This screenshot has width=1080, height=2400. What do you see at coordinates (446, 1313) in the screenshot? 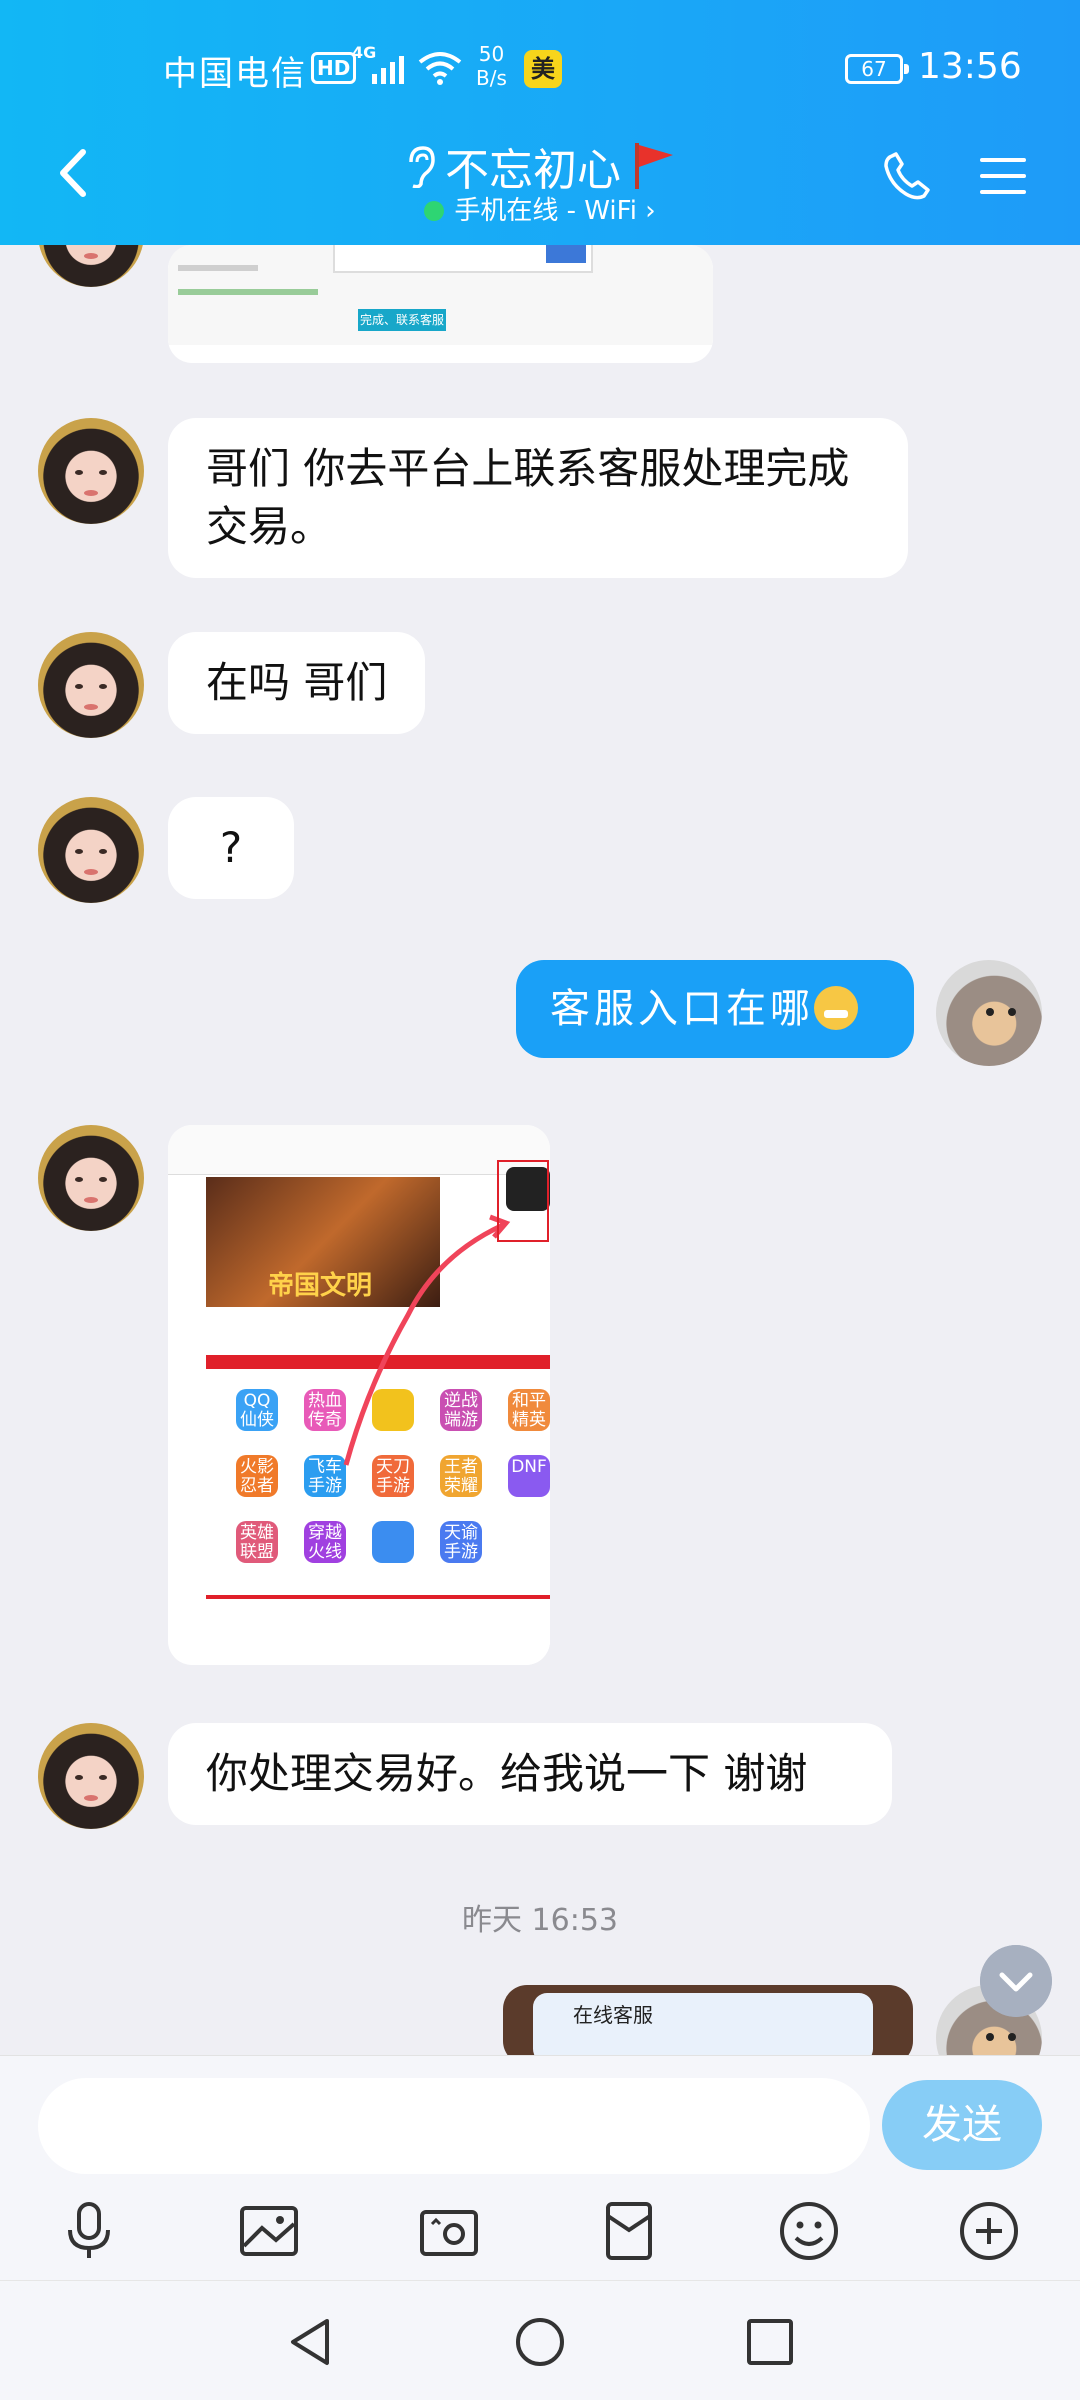
I see `red-arrow-annotation` at bounding box center [446, 1313].